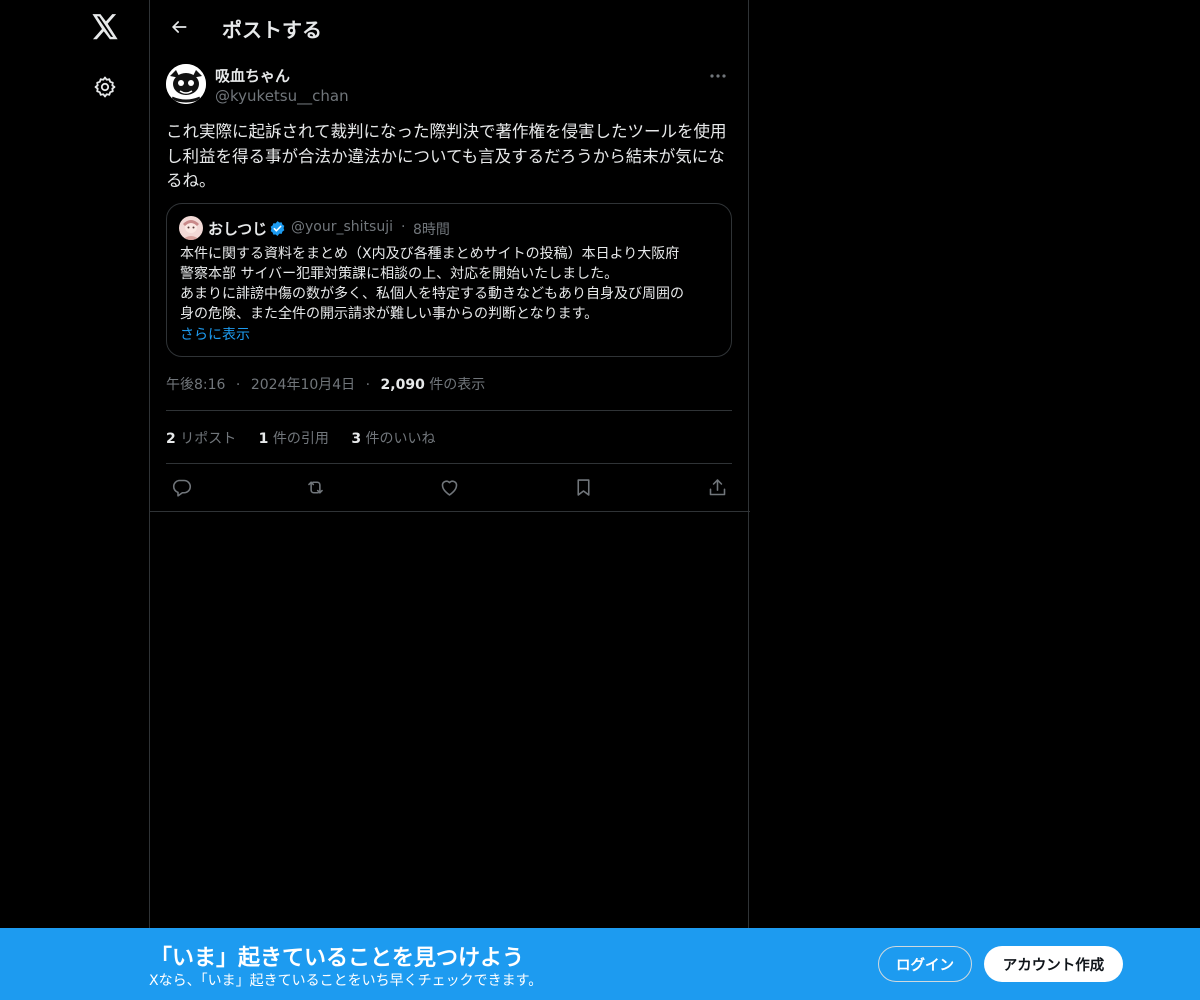 The height and width of the screenshot is (1000, 1200). Describe the element at coordinates (432, 294) in the screenshot. I see `quote-text-line: あまりに誹謗中傷の数が多く、私個人を特定する動きなどもあり自身及び周囲の` at that location.